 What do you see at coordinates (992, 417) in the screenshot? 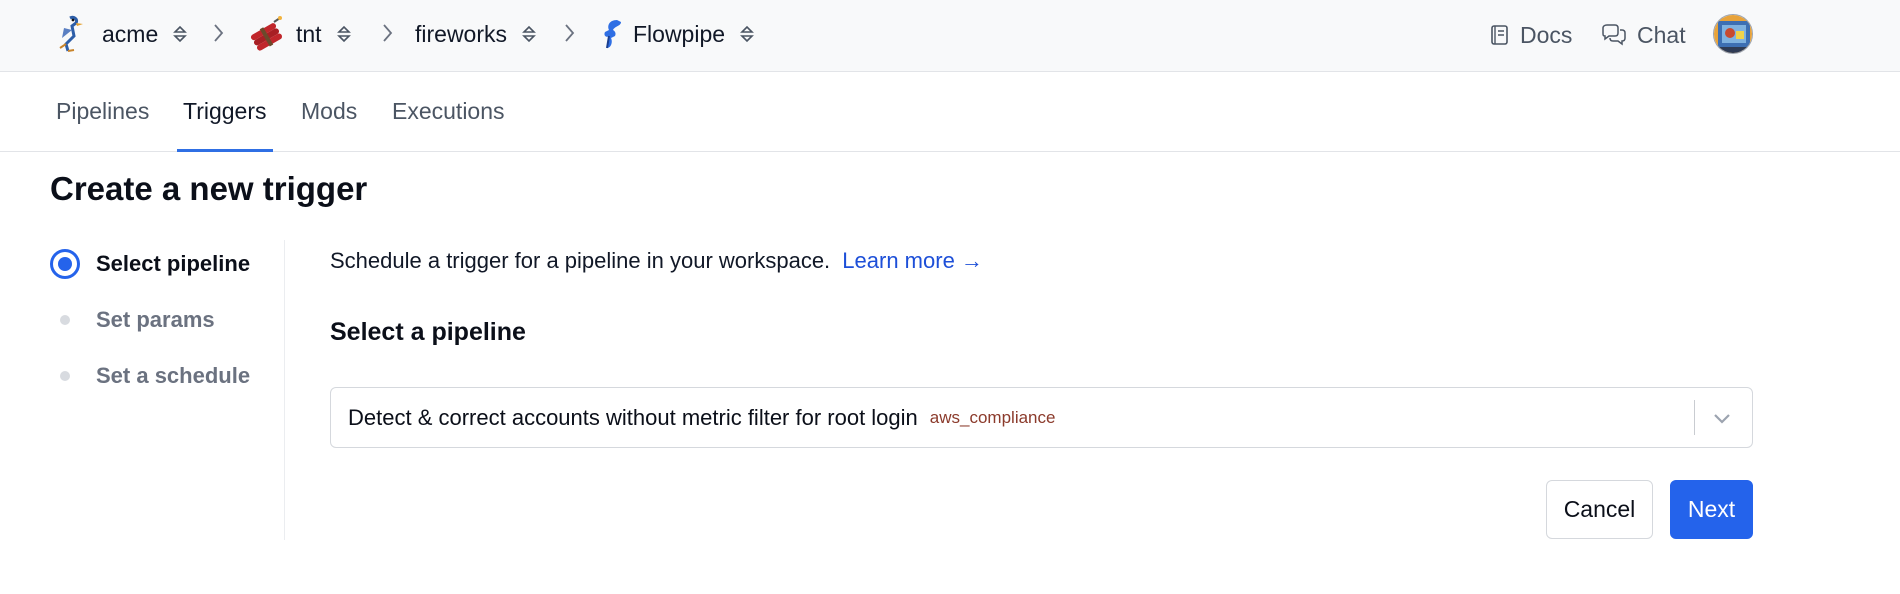
I see `pipeline-mod-tag: aws_compliance` at bounding box center [992, 417].